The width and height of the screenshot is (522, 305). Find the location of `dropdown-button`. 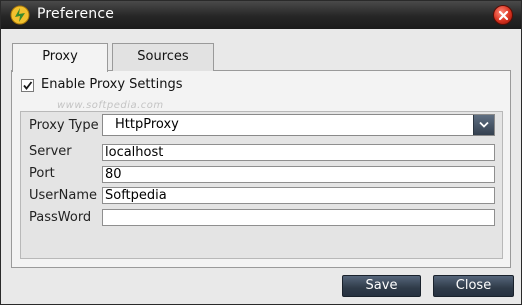

dropdown-button is located at coordinates (483, 125).